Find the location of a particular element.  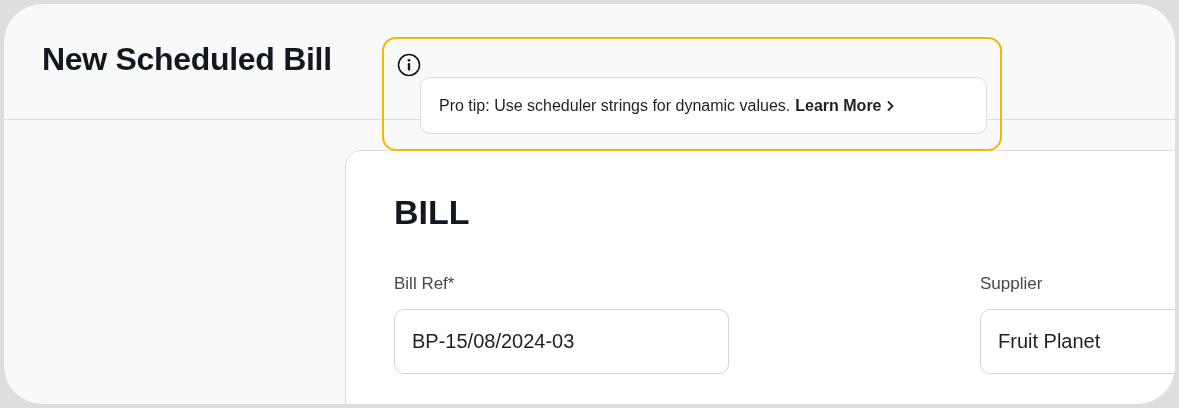

tooltip-text: Pro tip: Use scheduler strings for dynamic values. is located at coordinates (615, 105).